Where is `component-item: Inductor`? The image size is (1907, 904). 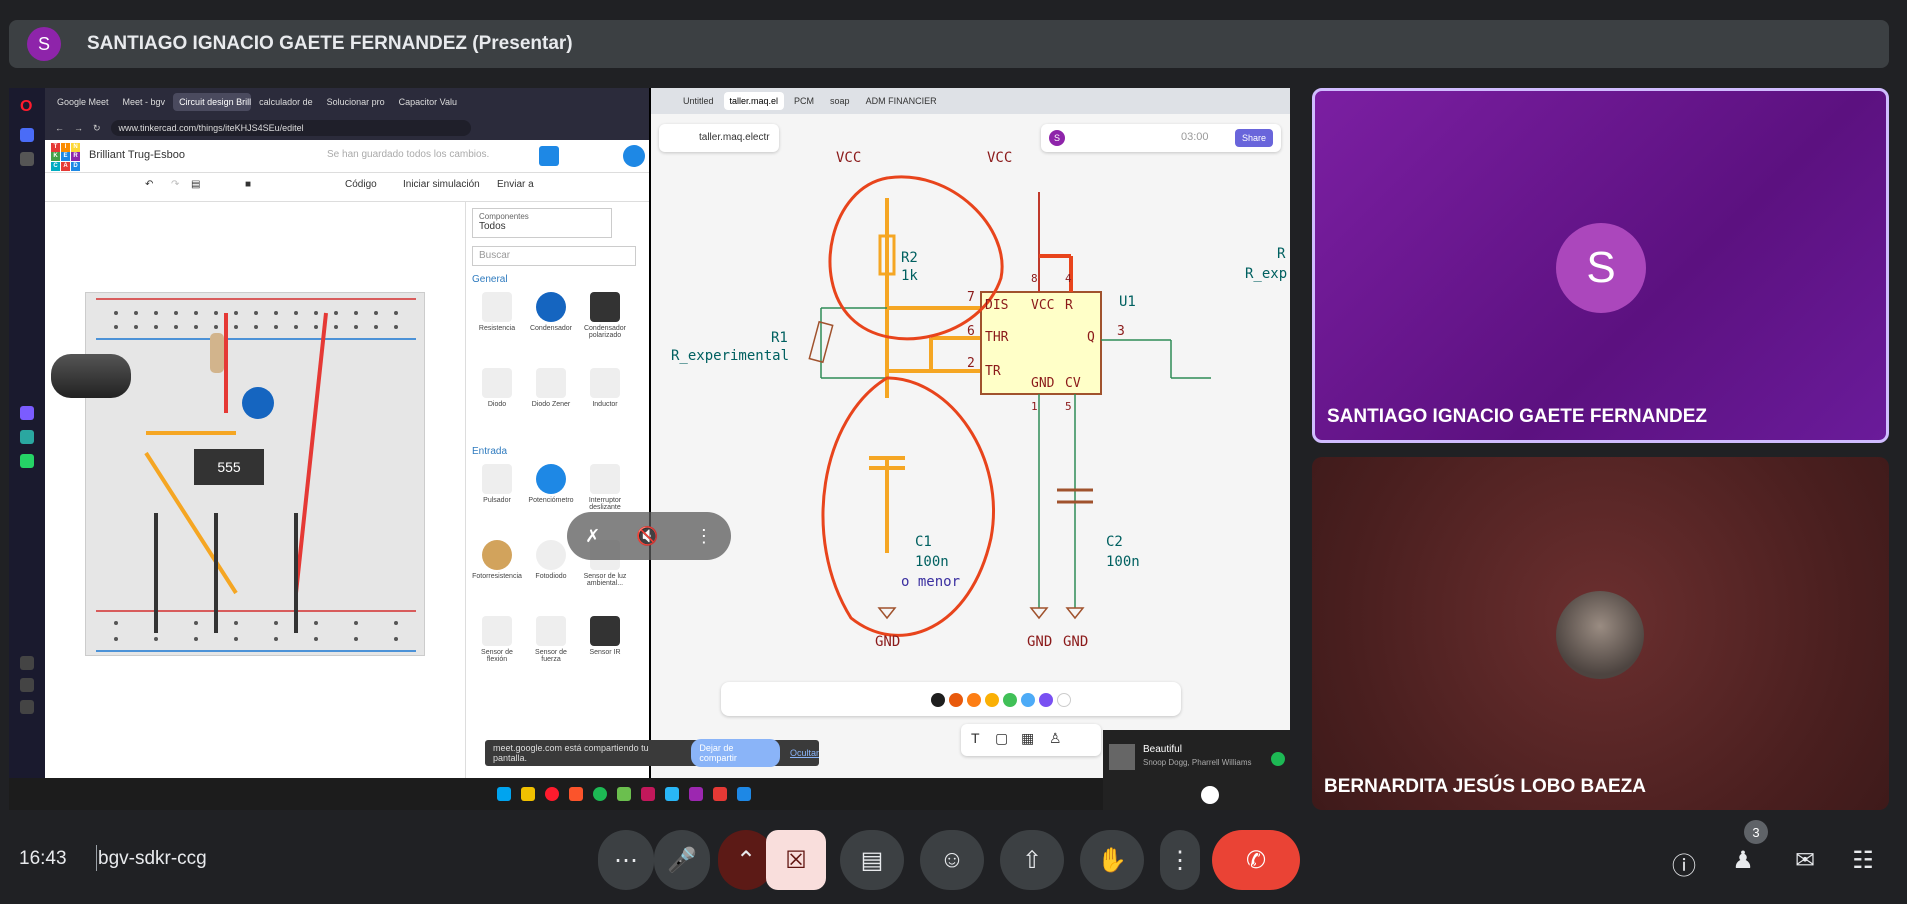
component-item: Inductor is located at coordinates (605, 388).